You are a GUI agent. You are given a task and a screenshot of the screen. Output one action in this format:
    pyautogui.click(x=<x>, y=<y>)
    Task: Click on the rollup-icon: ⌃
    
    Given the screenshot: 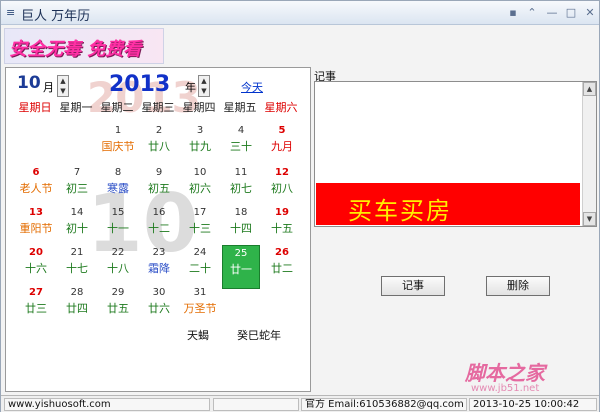 What is the action you would take?
    pyautogui.click(x=532, y=13)
    